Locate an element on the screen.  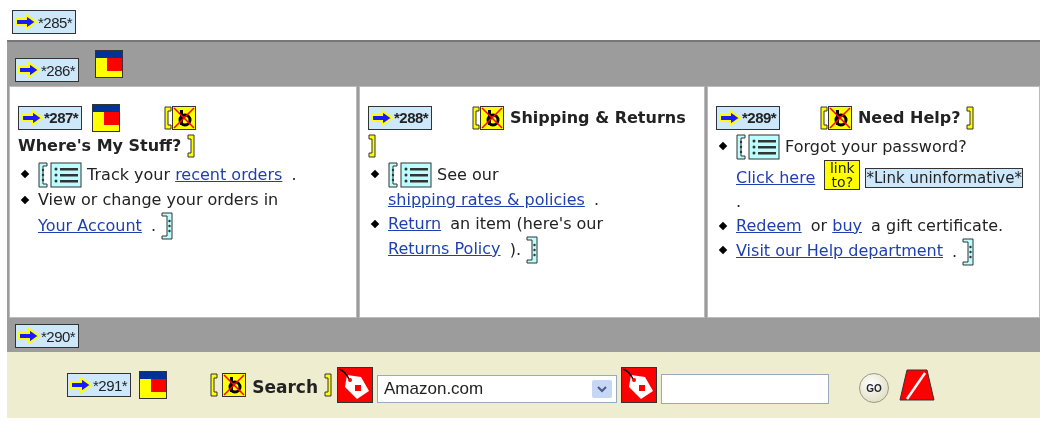
item-text: View or change your orders in is located at coordinates (158, 199).